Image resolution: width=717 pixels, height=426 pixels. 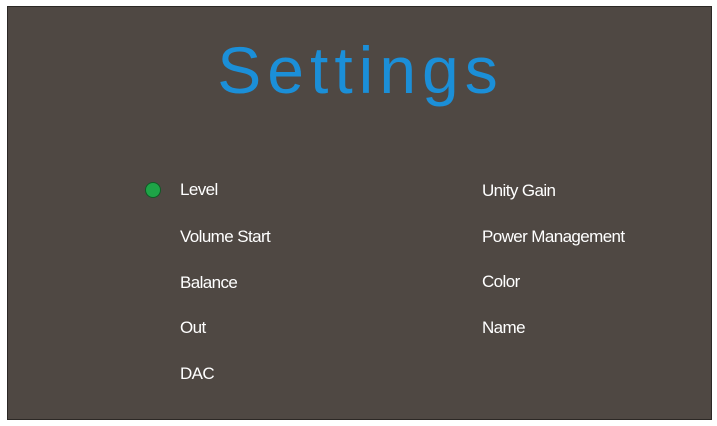 I want to click on menu-item-unity-gain: Unity Gain, so click(x=519, y=191).